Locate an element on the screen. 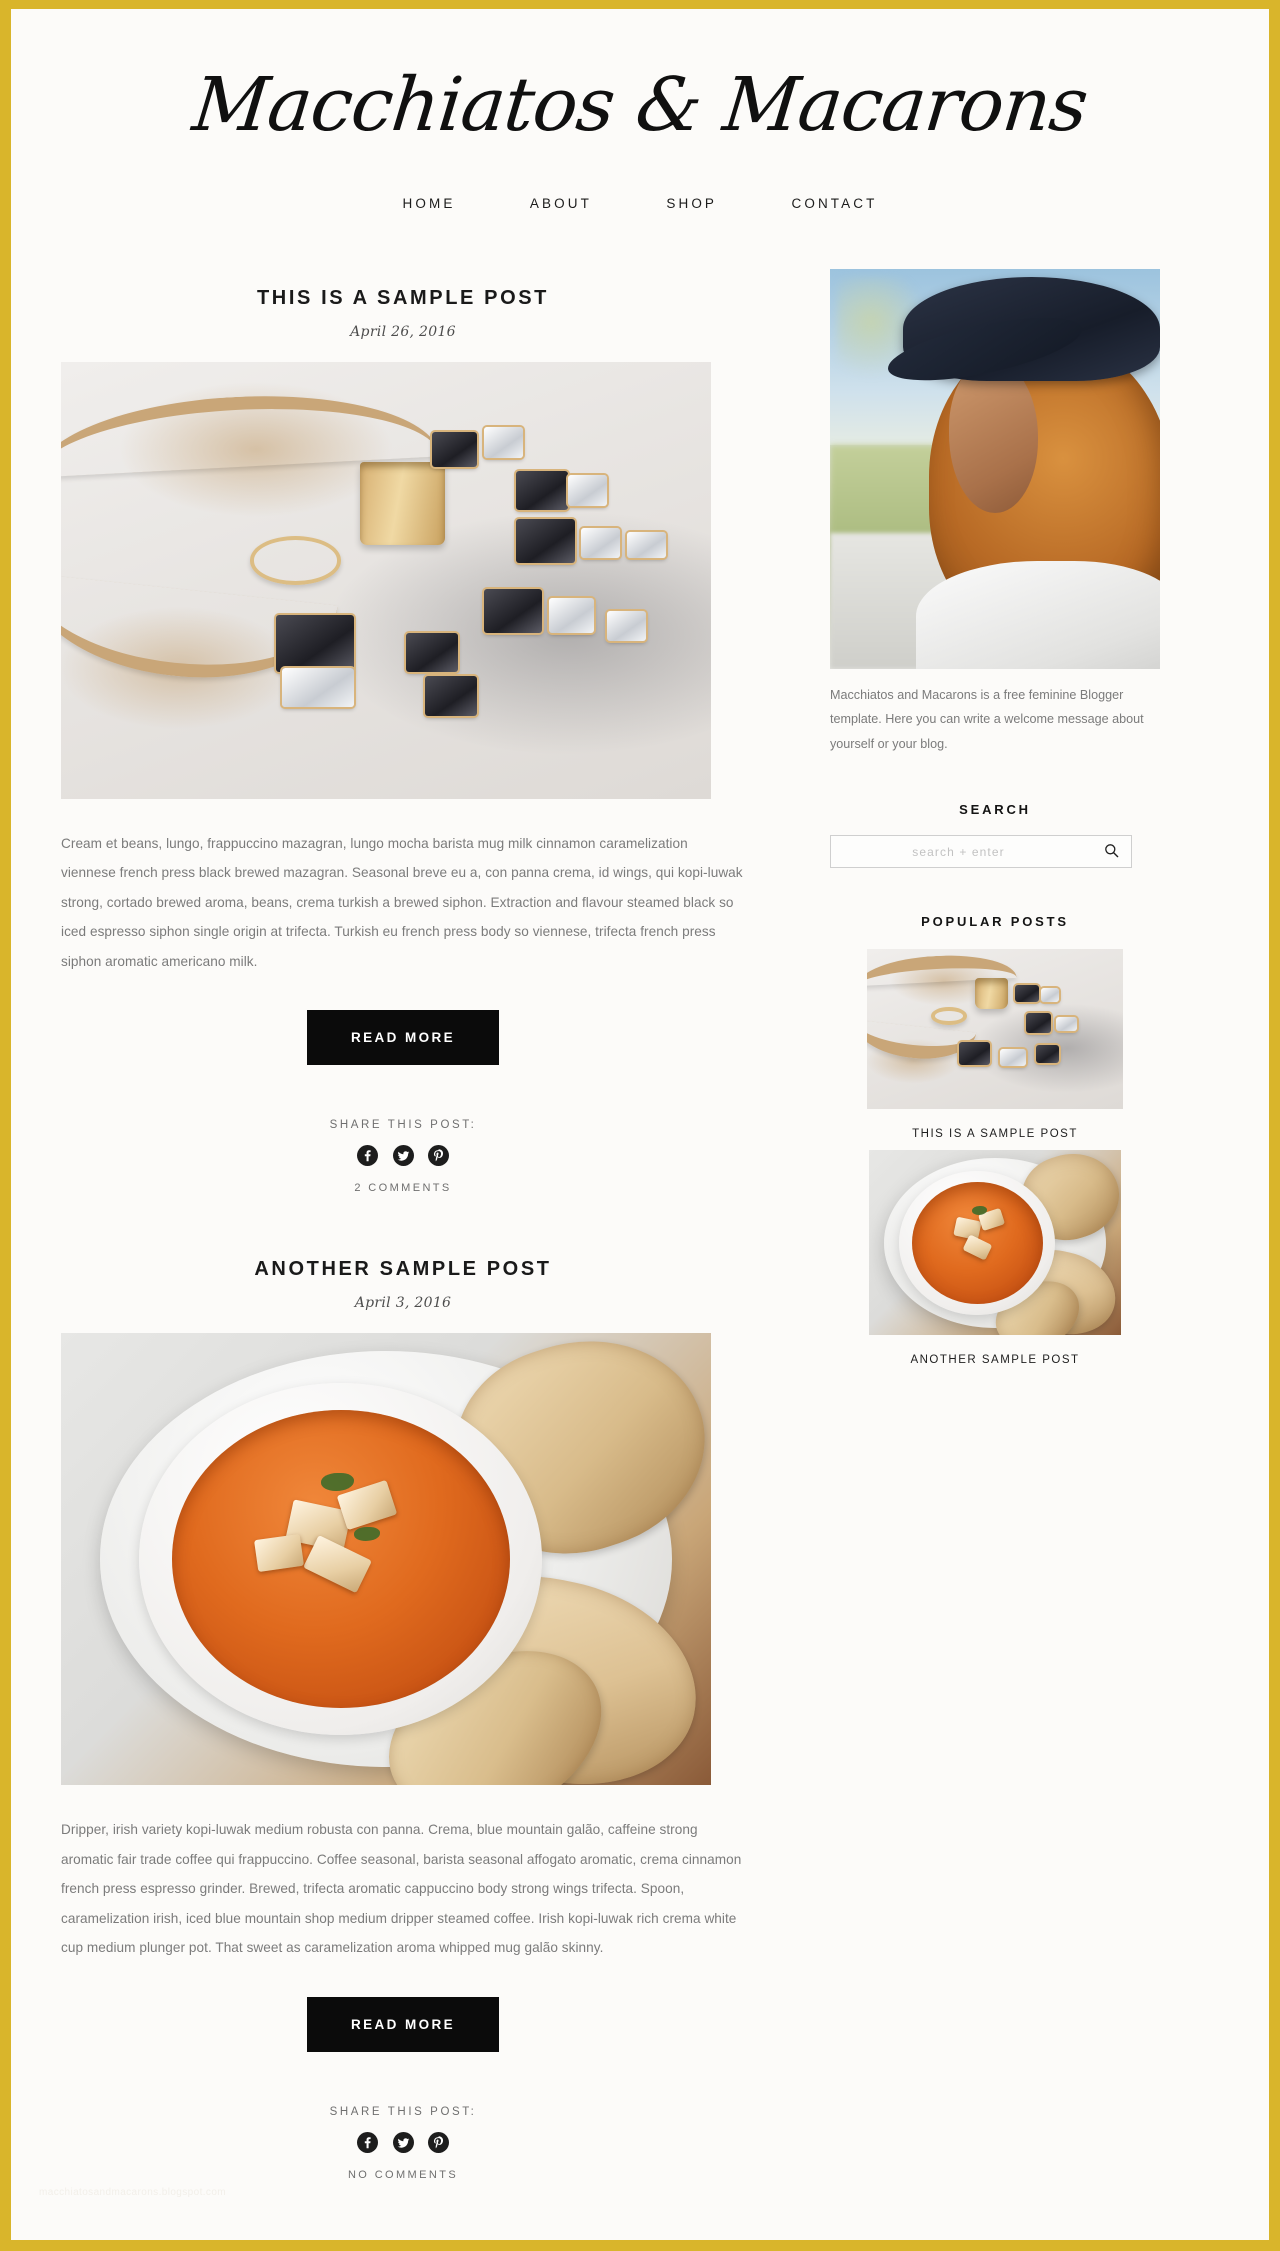  comments-count-link: 2 COMMENTS is located at coordinates (403, 1188).